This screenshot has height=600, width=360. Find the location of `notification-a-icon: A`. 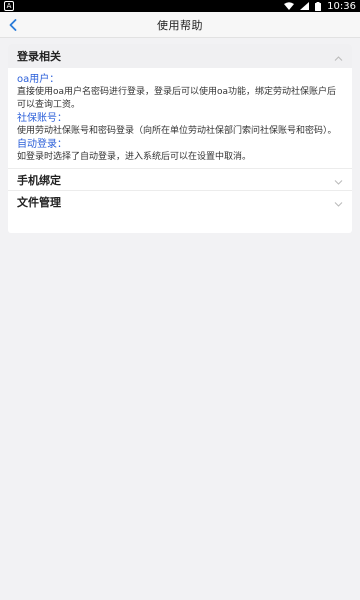

notification-a-icon: A is located at coordinates (9, 6).